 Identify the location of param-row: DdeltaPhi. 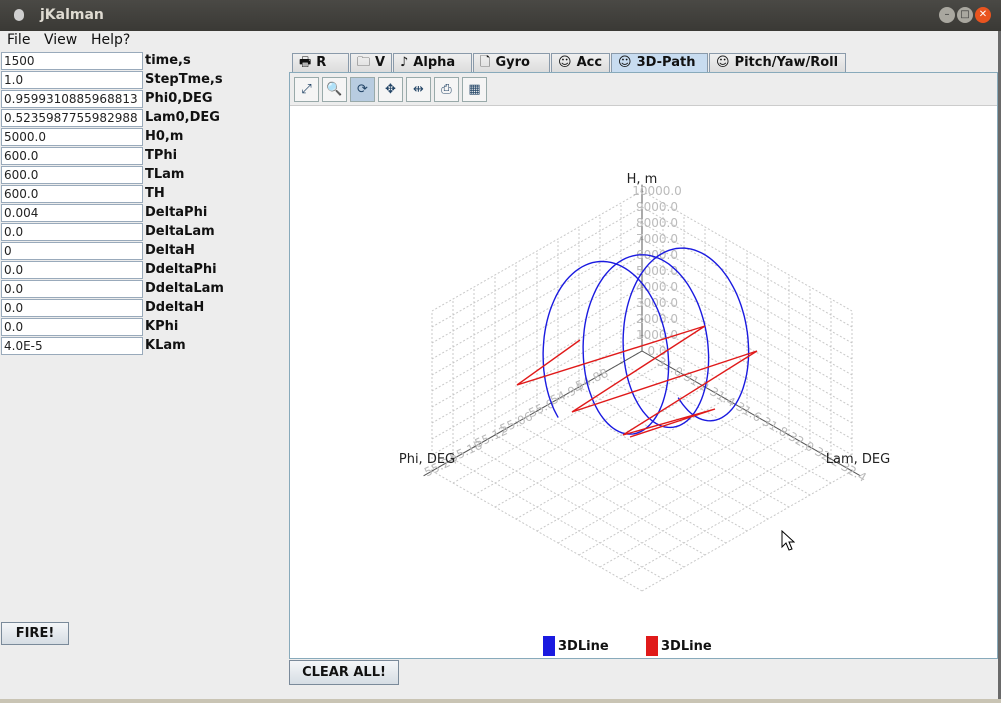
(131, 270).